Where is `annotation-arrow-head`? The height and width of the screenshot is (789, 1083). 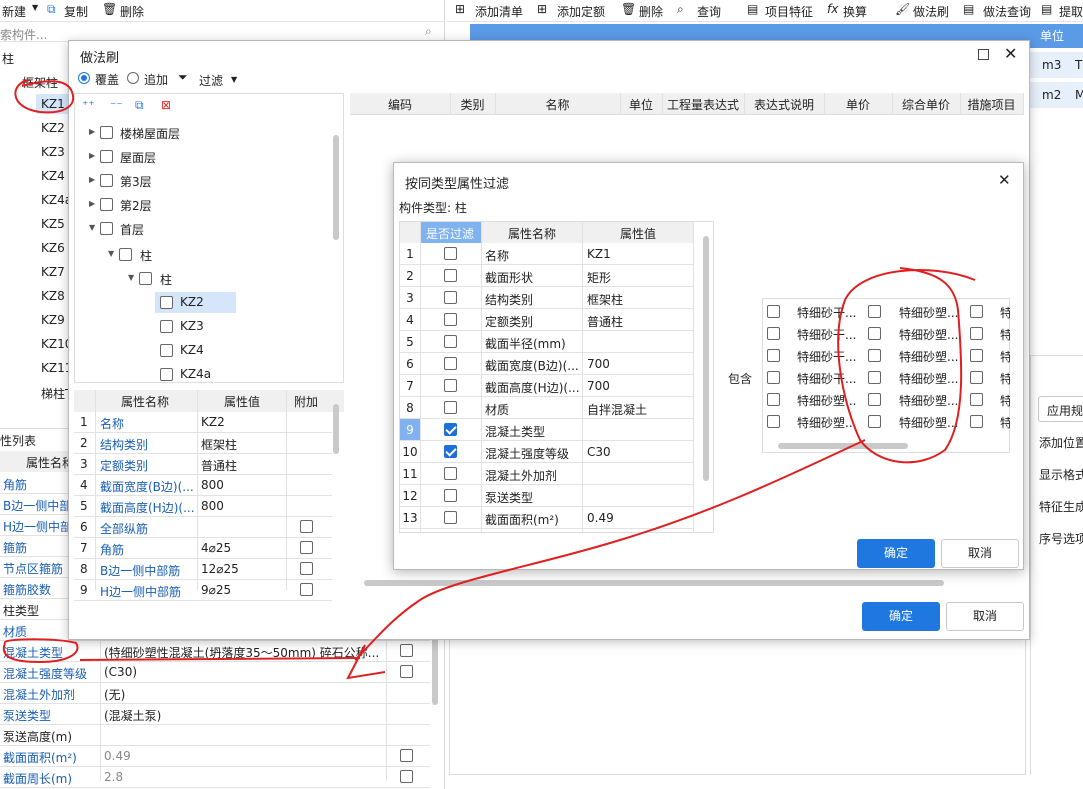 annotation-arrow-head is located at coordinates (366, 662).